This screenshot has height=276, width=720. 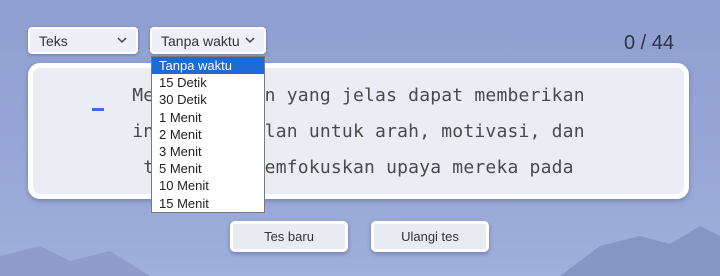 What do you see at coordinates (98, 109) in the screenshot?
I see `typing-caret` at bounding box center [98, 109].